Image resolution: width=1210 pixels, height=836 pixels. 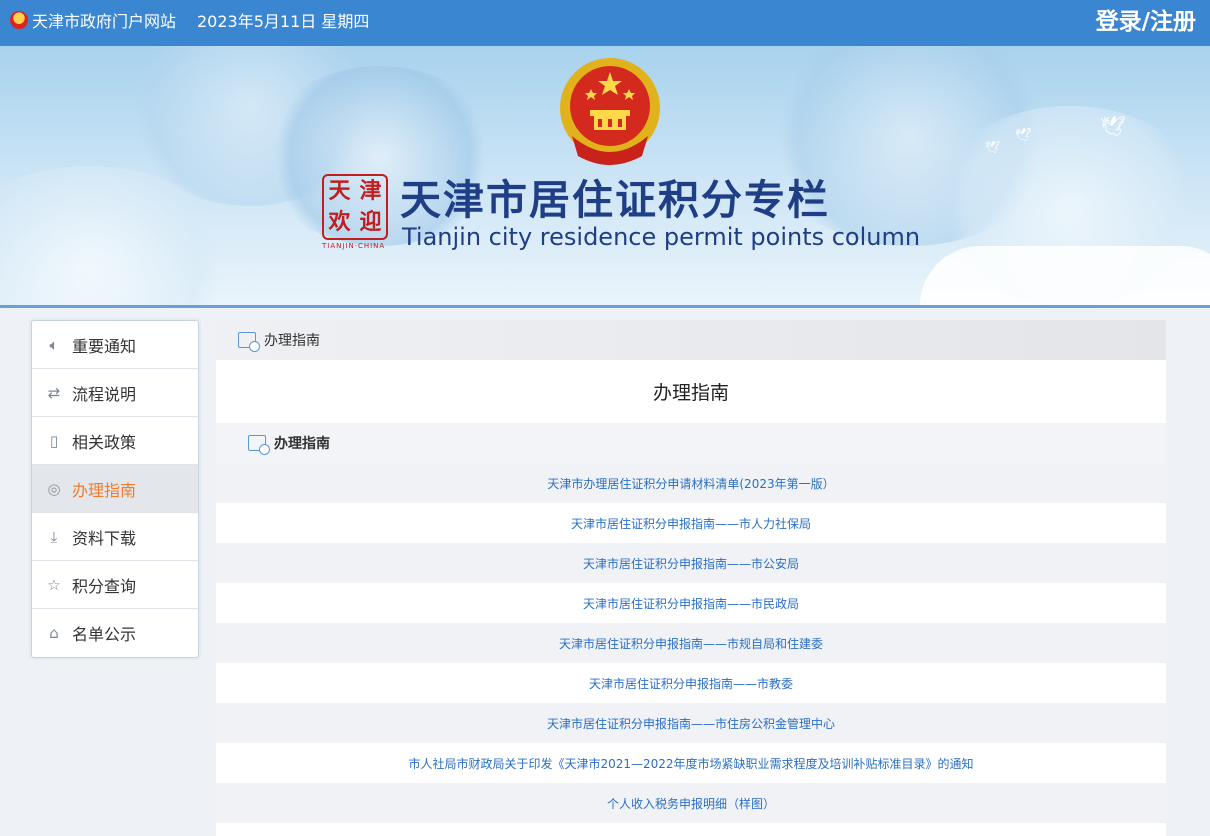 I want to click on breadcrumb: 办理指南, so click(x=691, y=340).